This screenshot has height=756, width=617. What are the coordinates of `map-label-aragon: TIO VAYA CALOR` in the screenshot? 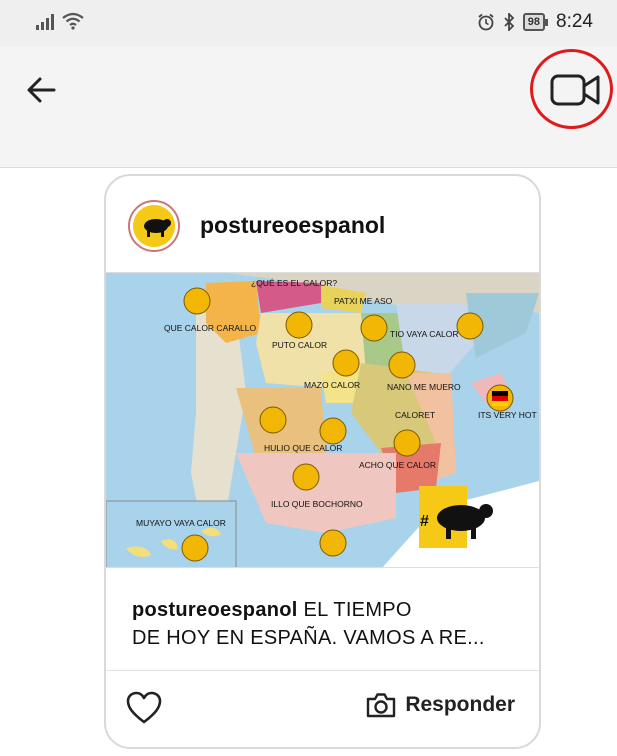 It's located at (424, 334).